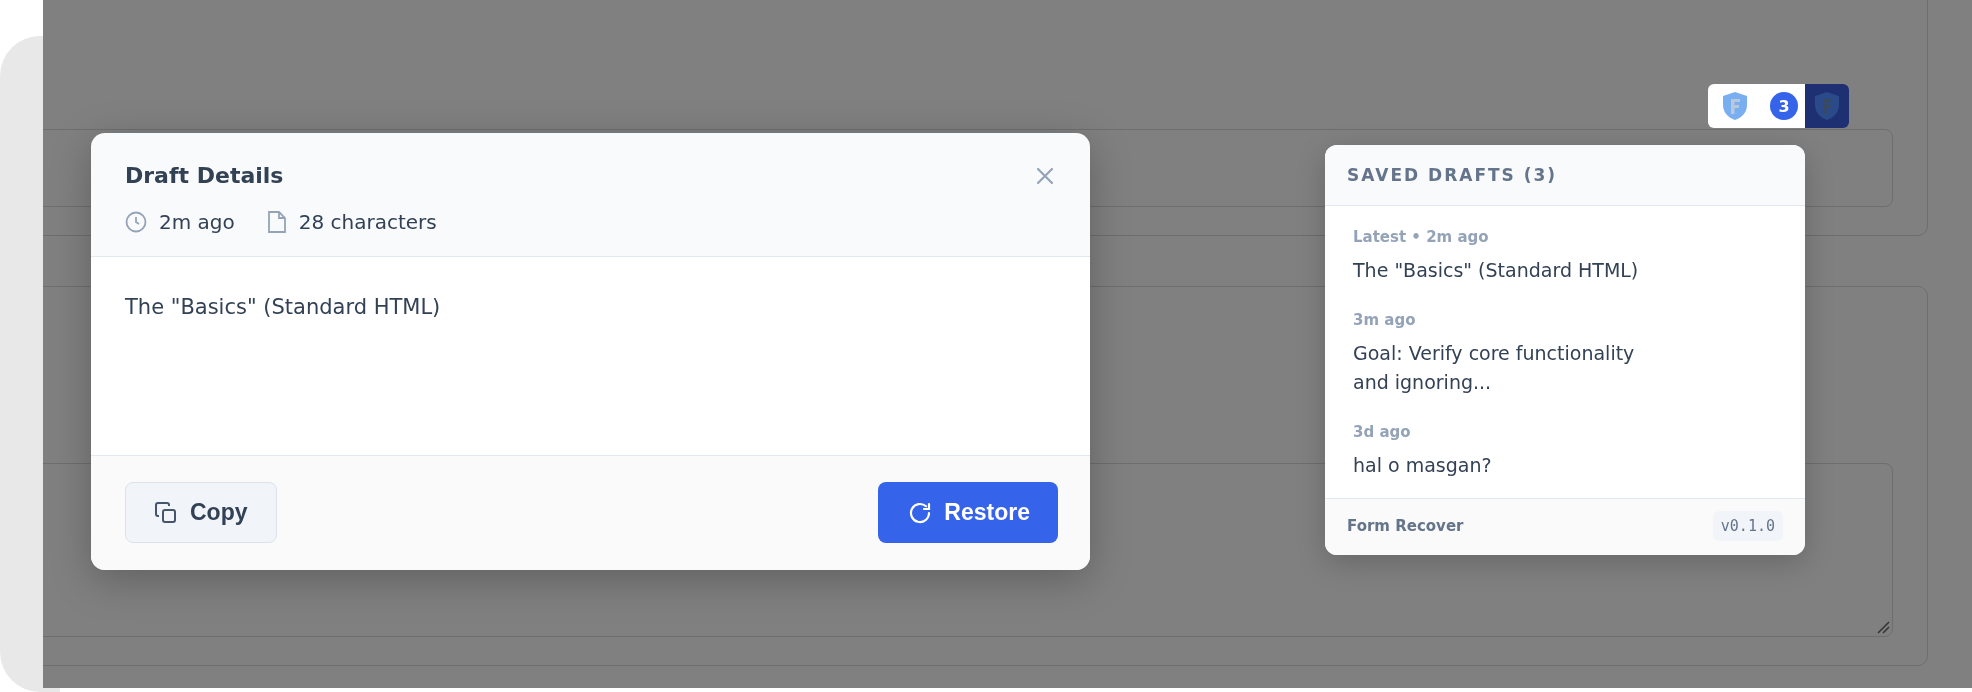 The height and width of the screenshot is (692, 1972). I want to click on draft-age: 2m ago, so click(197, 222).